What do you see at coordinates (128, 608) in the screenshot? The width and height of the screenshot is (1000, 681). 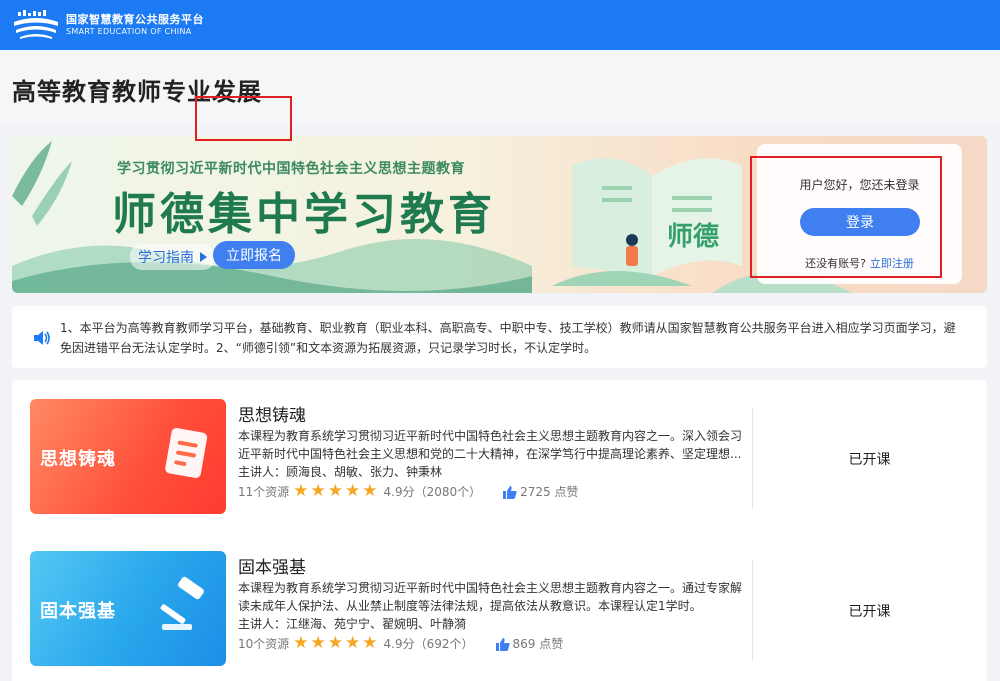 I see `course-cover: 固本强基` at bounding box center [128, 608].